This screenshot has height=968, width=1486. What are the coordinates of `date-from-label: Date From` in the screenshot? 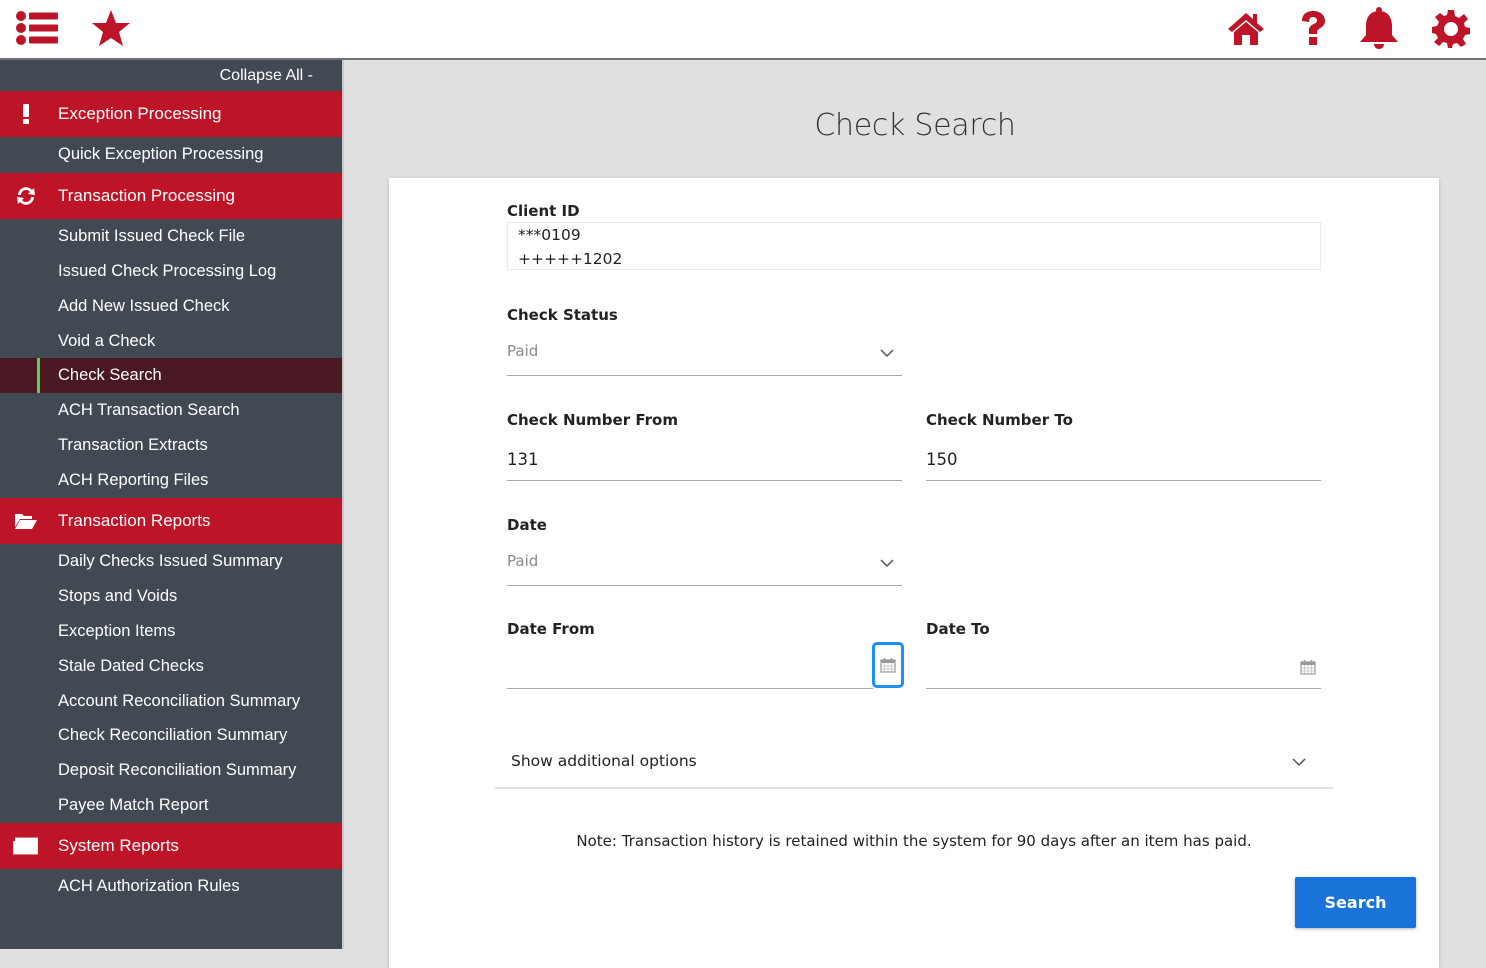 It's located at (551, 629).